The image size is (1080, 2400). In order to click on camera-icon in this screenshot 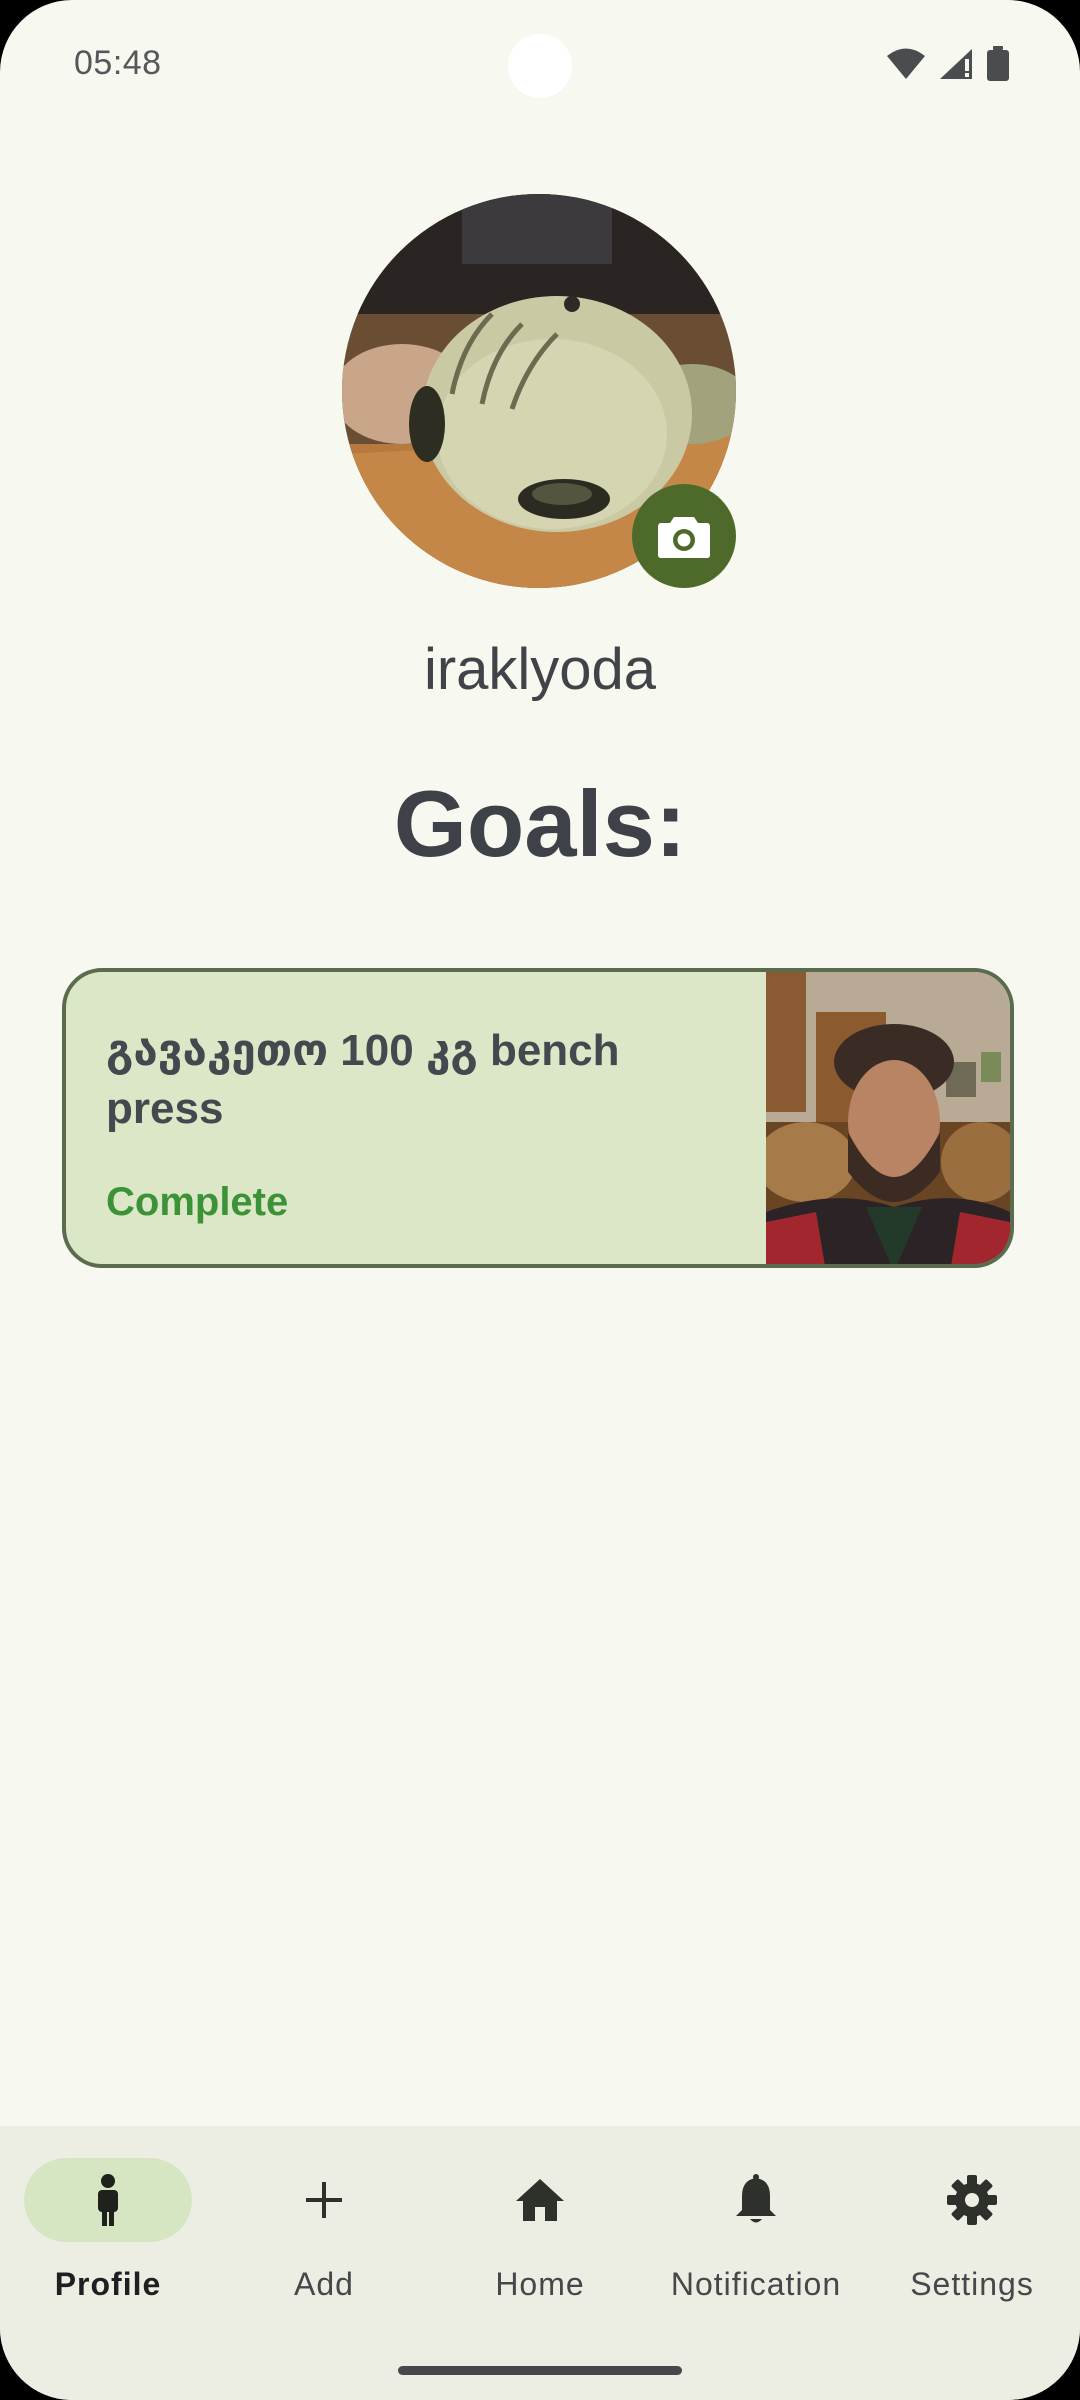, I will do `click(684, 537)`.